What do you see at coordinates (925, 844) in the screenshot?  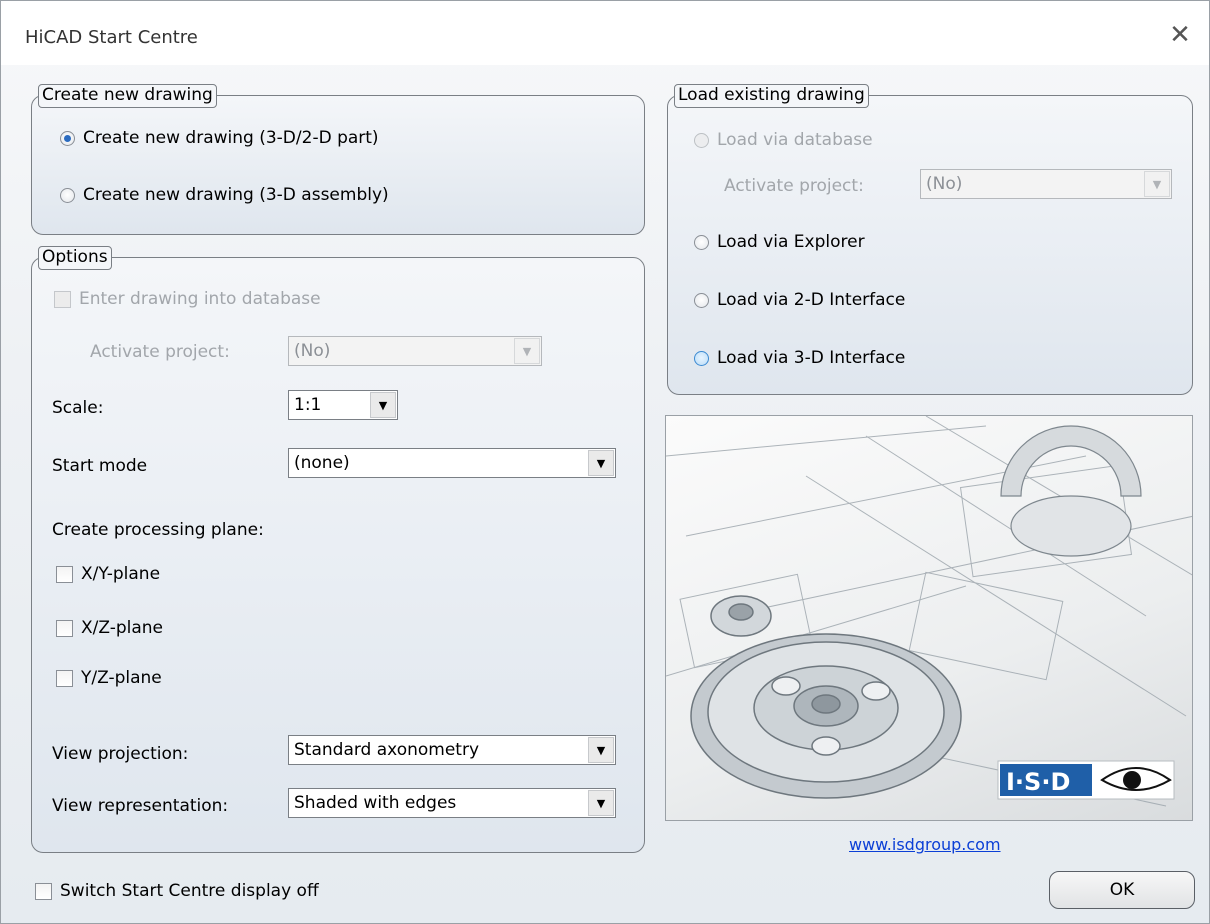 I see `isdgroup-link: www.isdgroup.com` at bounding box center [925, 844].